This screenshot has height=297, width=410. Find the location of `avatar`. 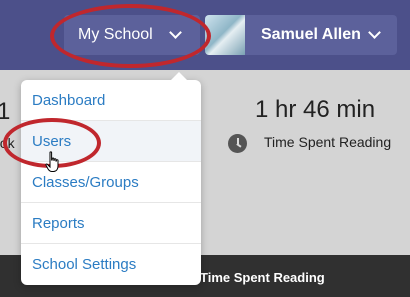

avatar is located at coordinates (225, 35).